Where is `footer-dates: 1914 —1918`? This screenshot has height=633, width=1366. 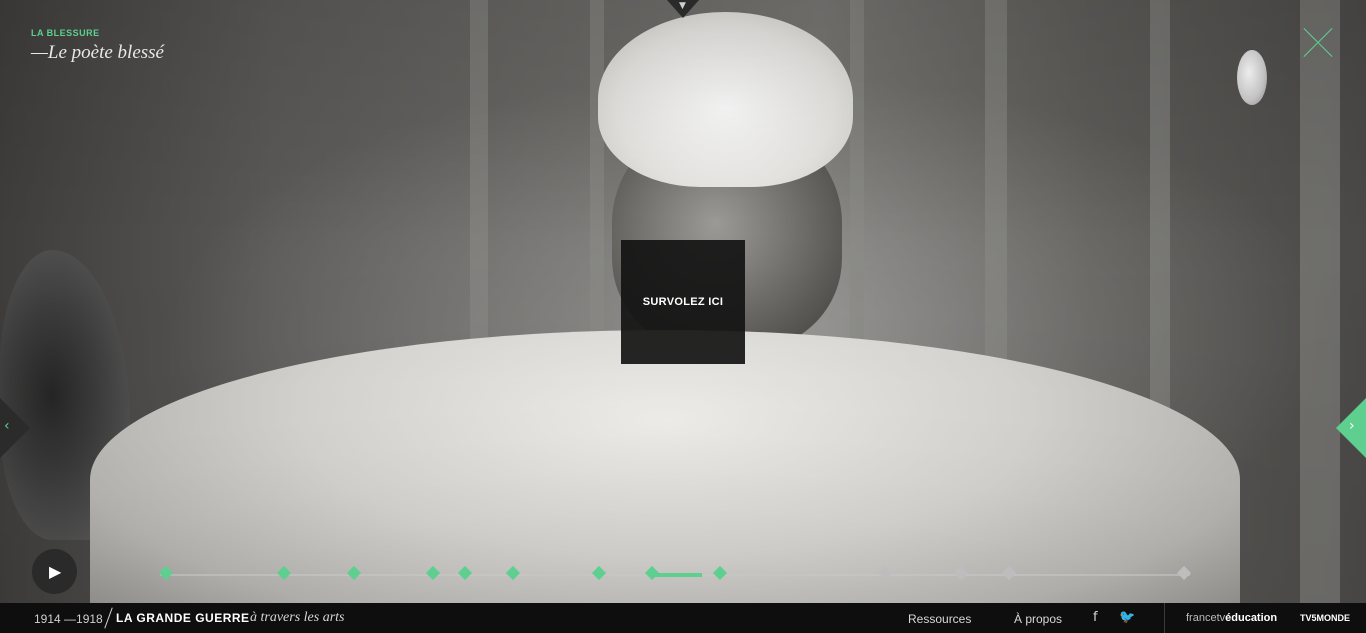
footer-dates: 1914 —1918 is located at coordinates (68, 619).